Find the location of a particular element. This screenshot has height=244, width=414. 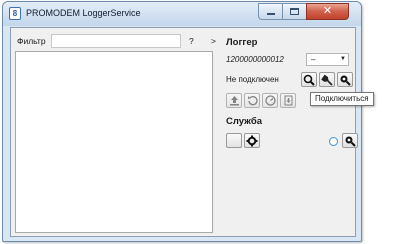

logger-select: – ▼ is located at coordinates (327, 59).